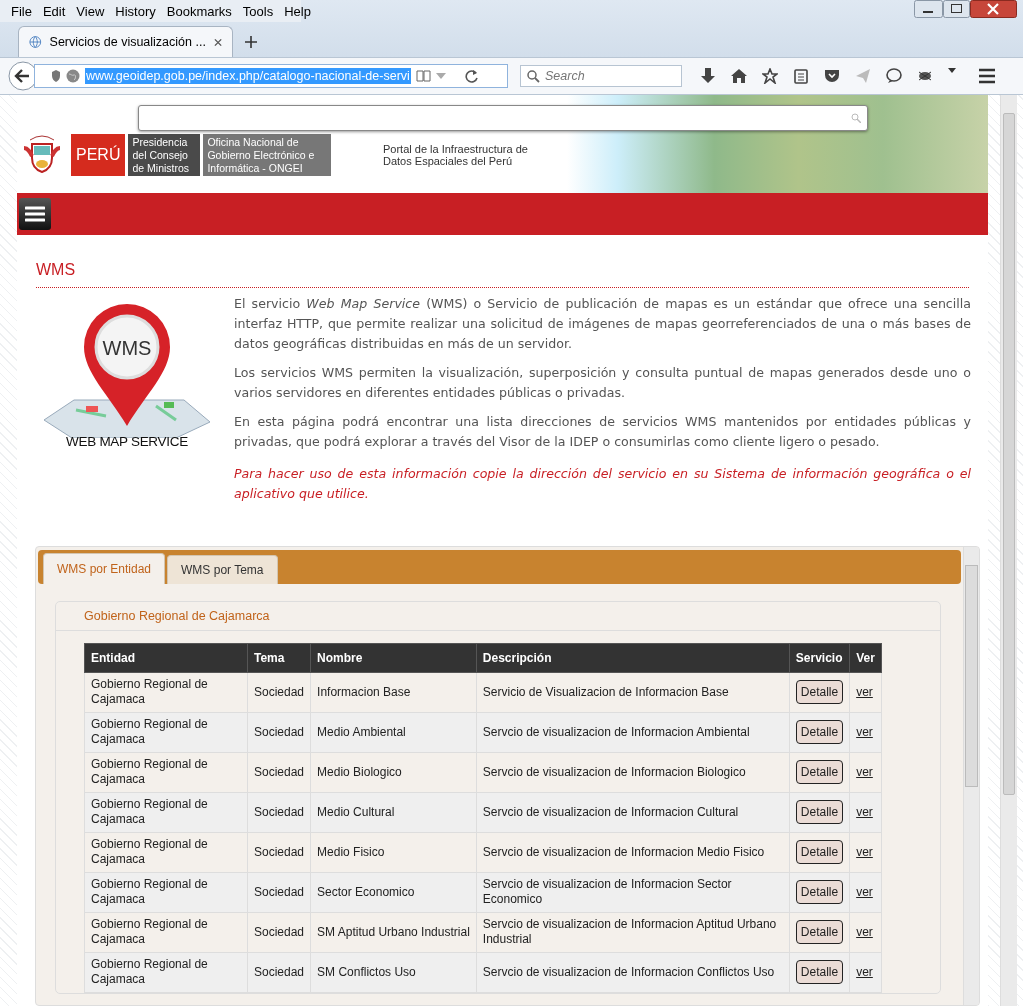  Describe the element at coordinates (393, 852) in the screenshot. I see `table-cell: Medio Fisico` at that location.